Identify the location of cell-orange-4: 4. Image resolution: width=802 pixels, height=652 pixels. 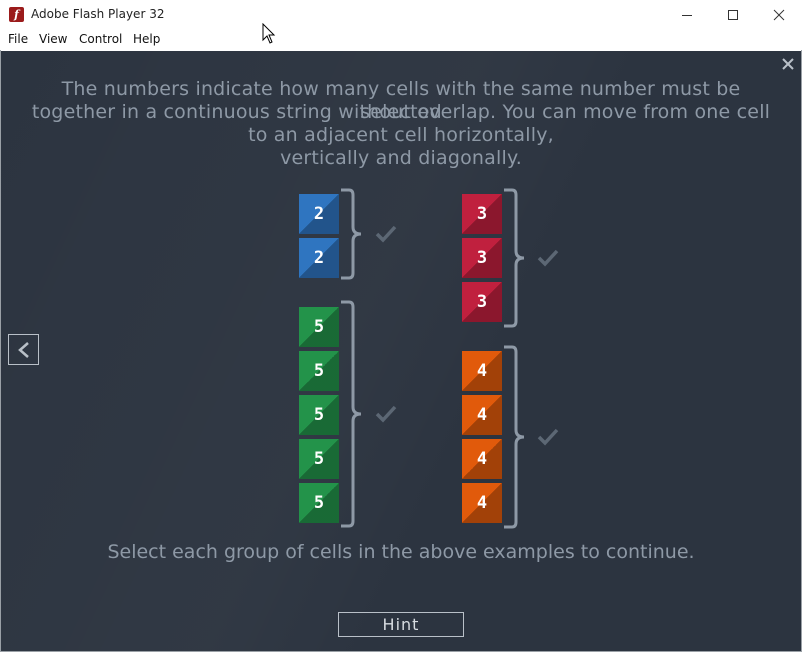
(482, 503).